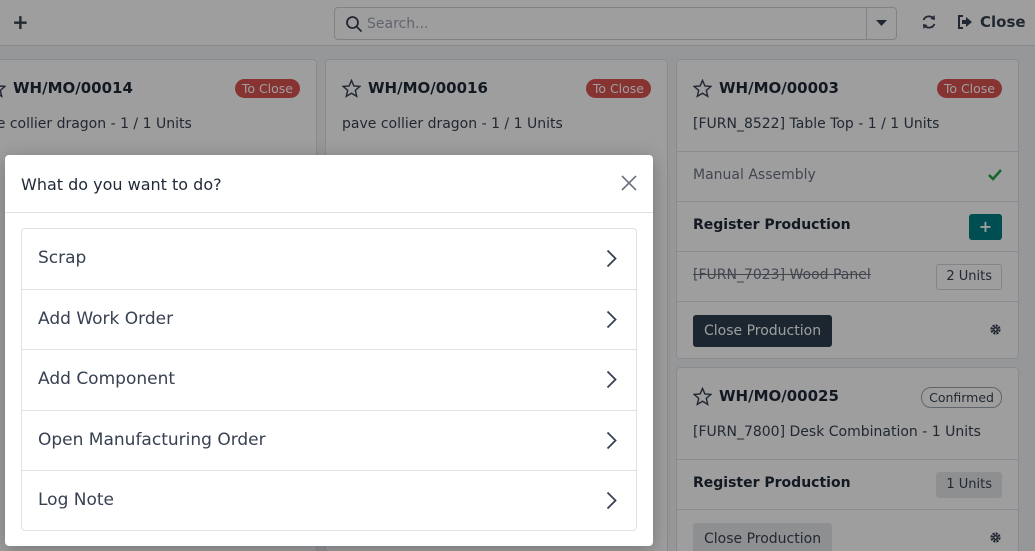 This screenshot has height=551, width=1035. I want to click on option-open-manufacturing-order: Open Manufacturing Order, so click(329, 439).